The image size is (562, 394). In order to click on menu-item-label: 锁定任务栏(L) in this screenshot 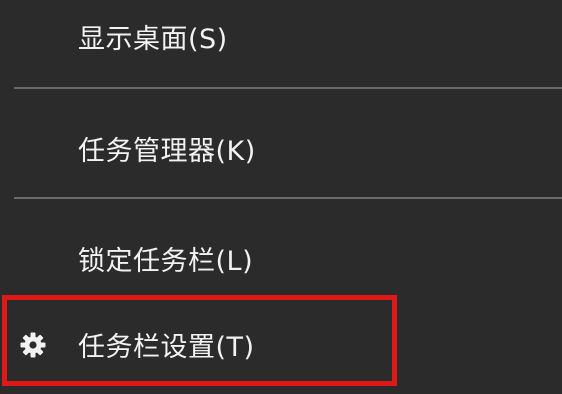, I will do `click(166, 261)`.